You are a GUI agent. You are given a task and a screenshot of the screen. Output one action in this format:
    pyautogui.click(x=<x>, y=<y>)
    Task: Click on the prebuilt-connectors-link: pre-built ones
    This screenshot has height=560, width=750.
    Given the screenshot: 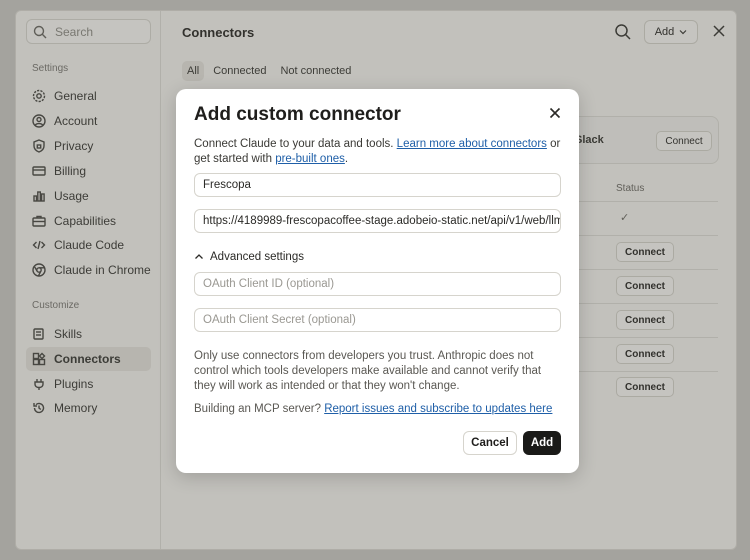 What is the action you would take?
    pyautogui.click(x=310, y=159)
    